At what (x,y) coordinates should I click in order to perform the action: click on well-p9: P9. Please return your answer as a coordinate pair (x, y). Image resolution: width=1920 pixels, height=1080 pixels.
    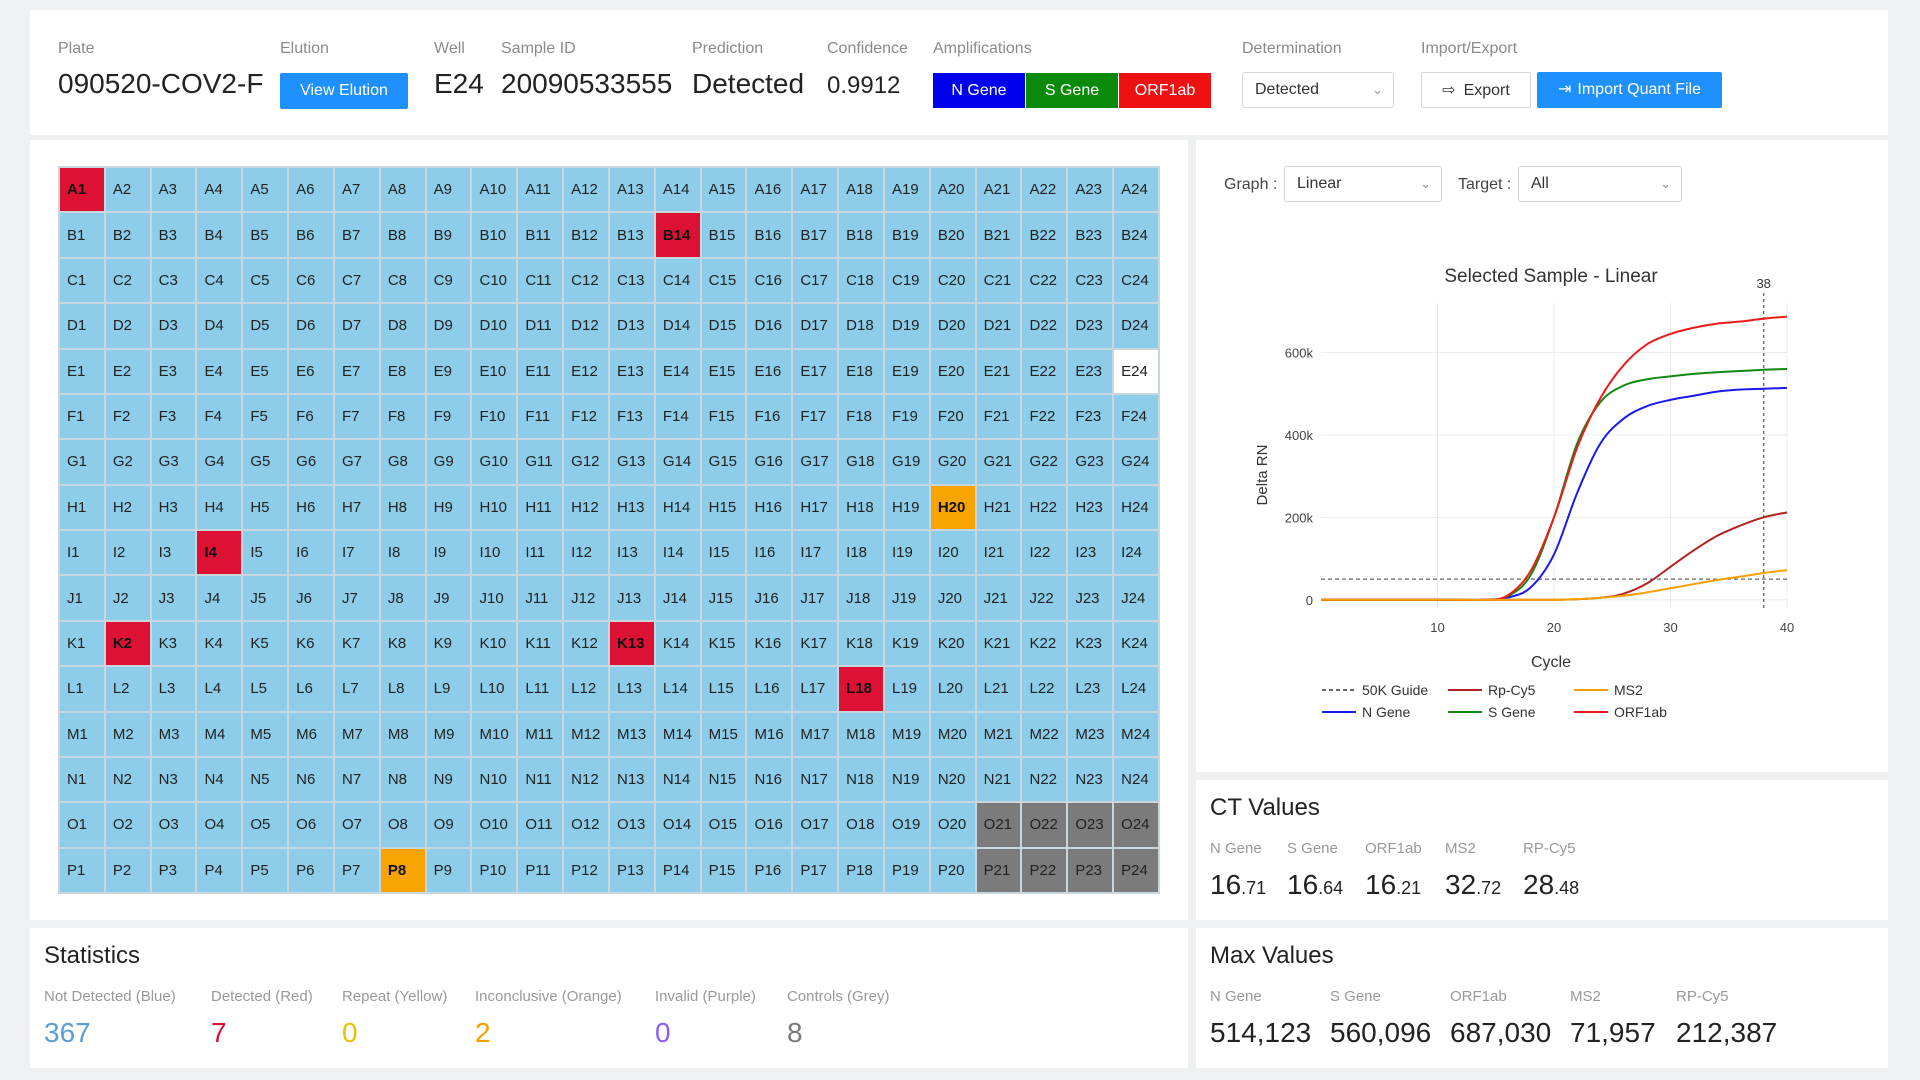
    Looking at the image, I should click on (448, 870).